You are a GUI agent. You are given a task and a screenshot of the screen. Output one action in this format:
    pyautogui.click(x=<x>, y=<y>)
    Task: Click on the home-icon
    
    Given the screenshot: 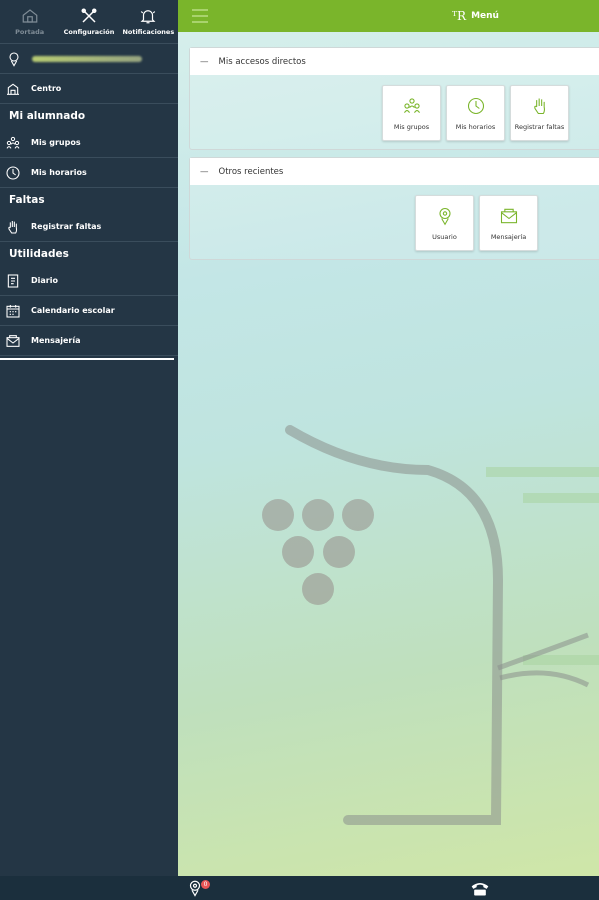 What is the action you would take?
    pyautogui.click(x=30, y=16)
    